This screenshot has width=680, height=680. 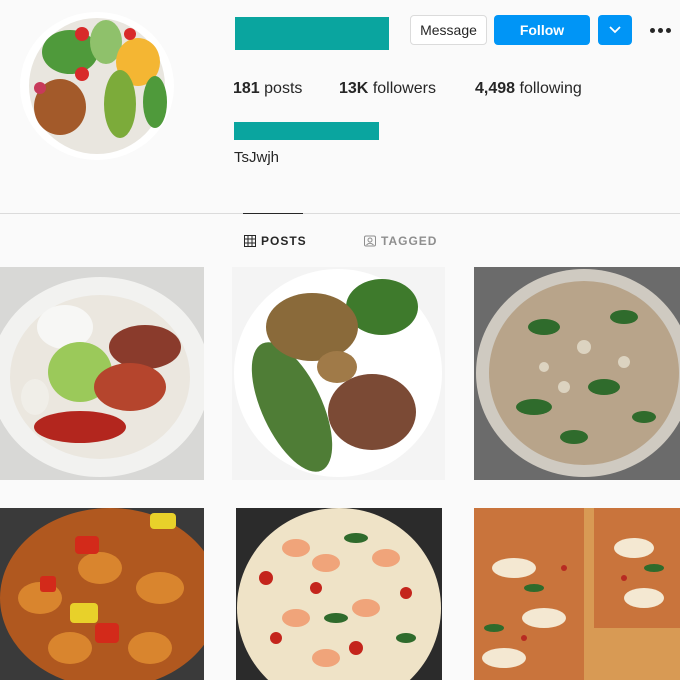 What do you see at coordinates (284, 241) in the screenshot?
I see `tab-posts-label: POSTS` at bounding box center [284, 241].